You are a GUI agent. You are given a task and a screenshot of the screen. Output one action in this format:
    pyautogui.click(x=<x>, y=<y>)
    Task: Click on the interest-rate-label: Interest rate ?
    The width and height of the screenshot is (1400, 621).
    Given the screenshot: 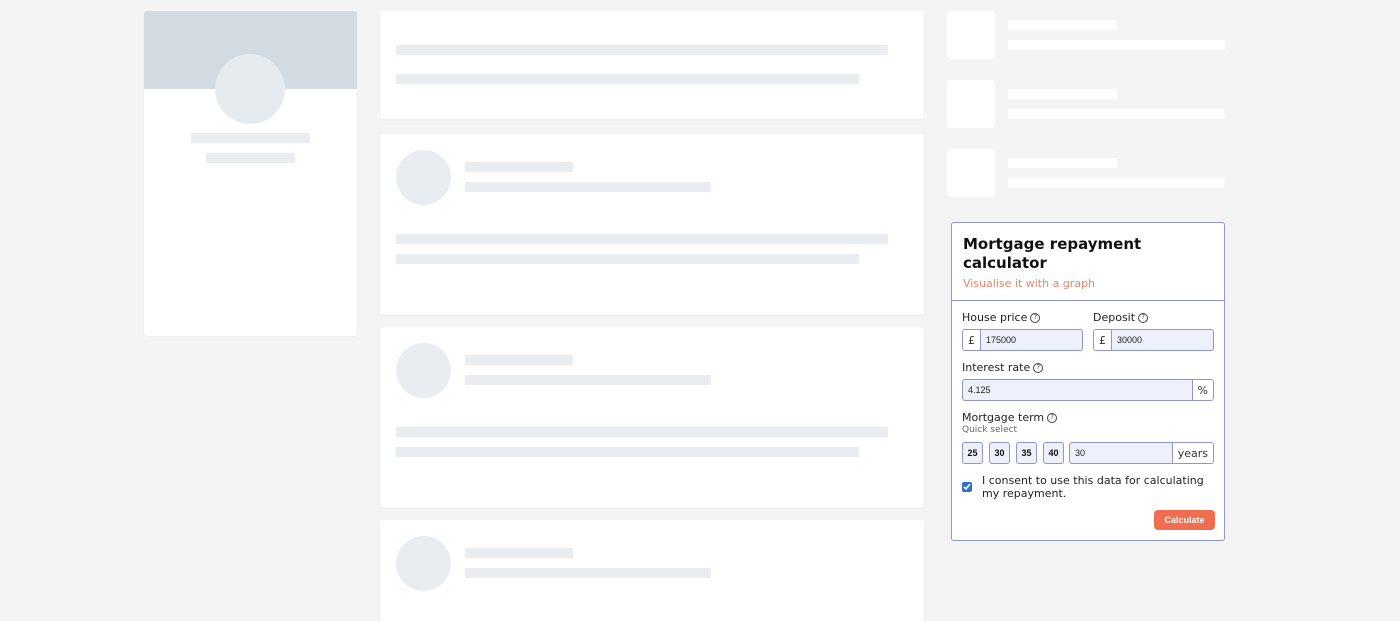 What is the action you would take?
    pyautogui.click(x=1003, y=367)
    